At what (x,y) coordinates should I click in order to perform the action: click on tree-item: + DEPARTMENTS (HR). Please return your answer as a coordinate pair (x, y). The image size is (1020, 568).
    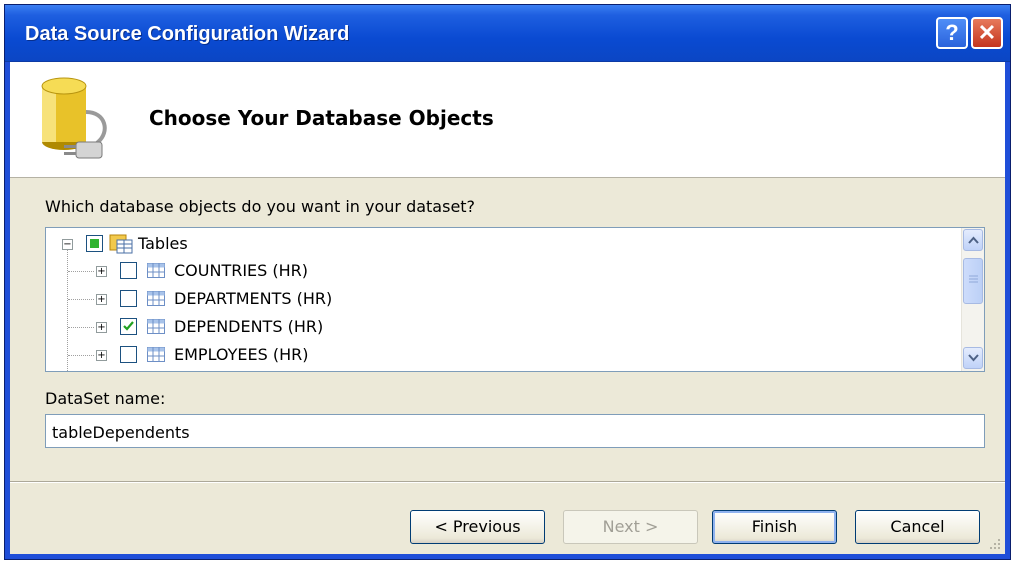
    Looking at the image, I should click on (496, 299).